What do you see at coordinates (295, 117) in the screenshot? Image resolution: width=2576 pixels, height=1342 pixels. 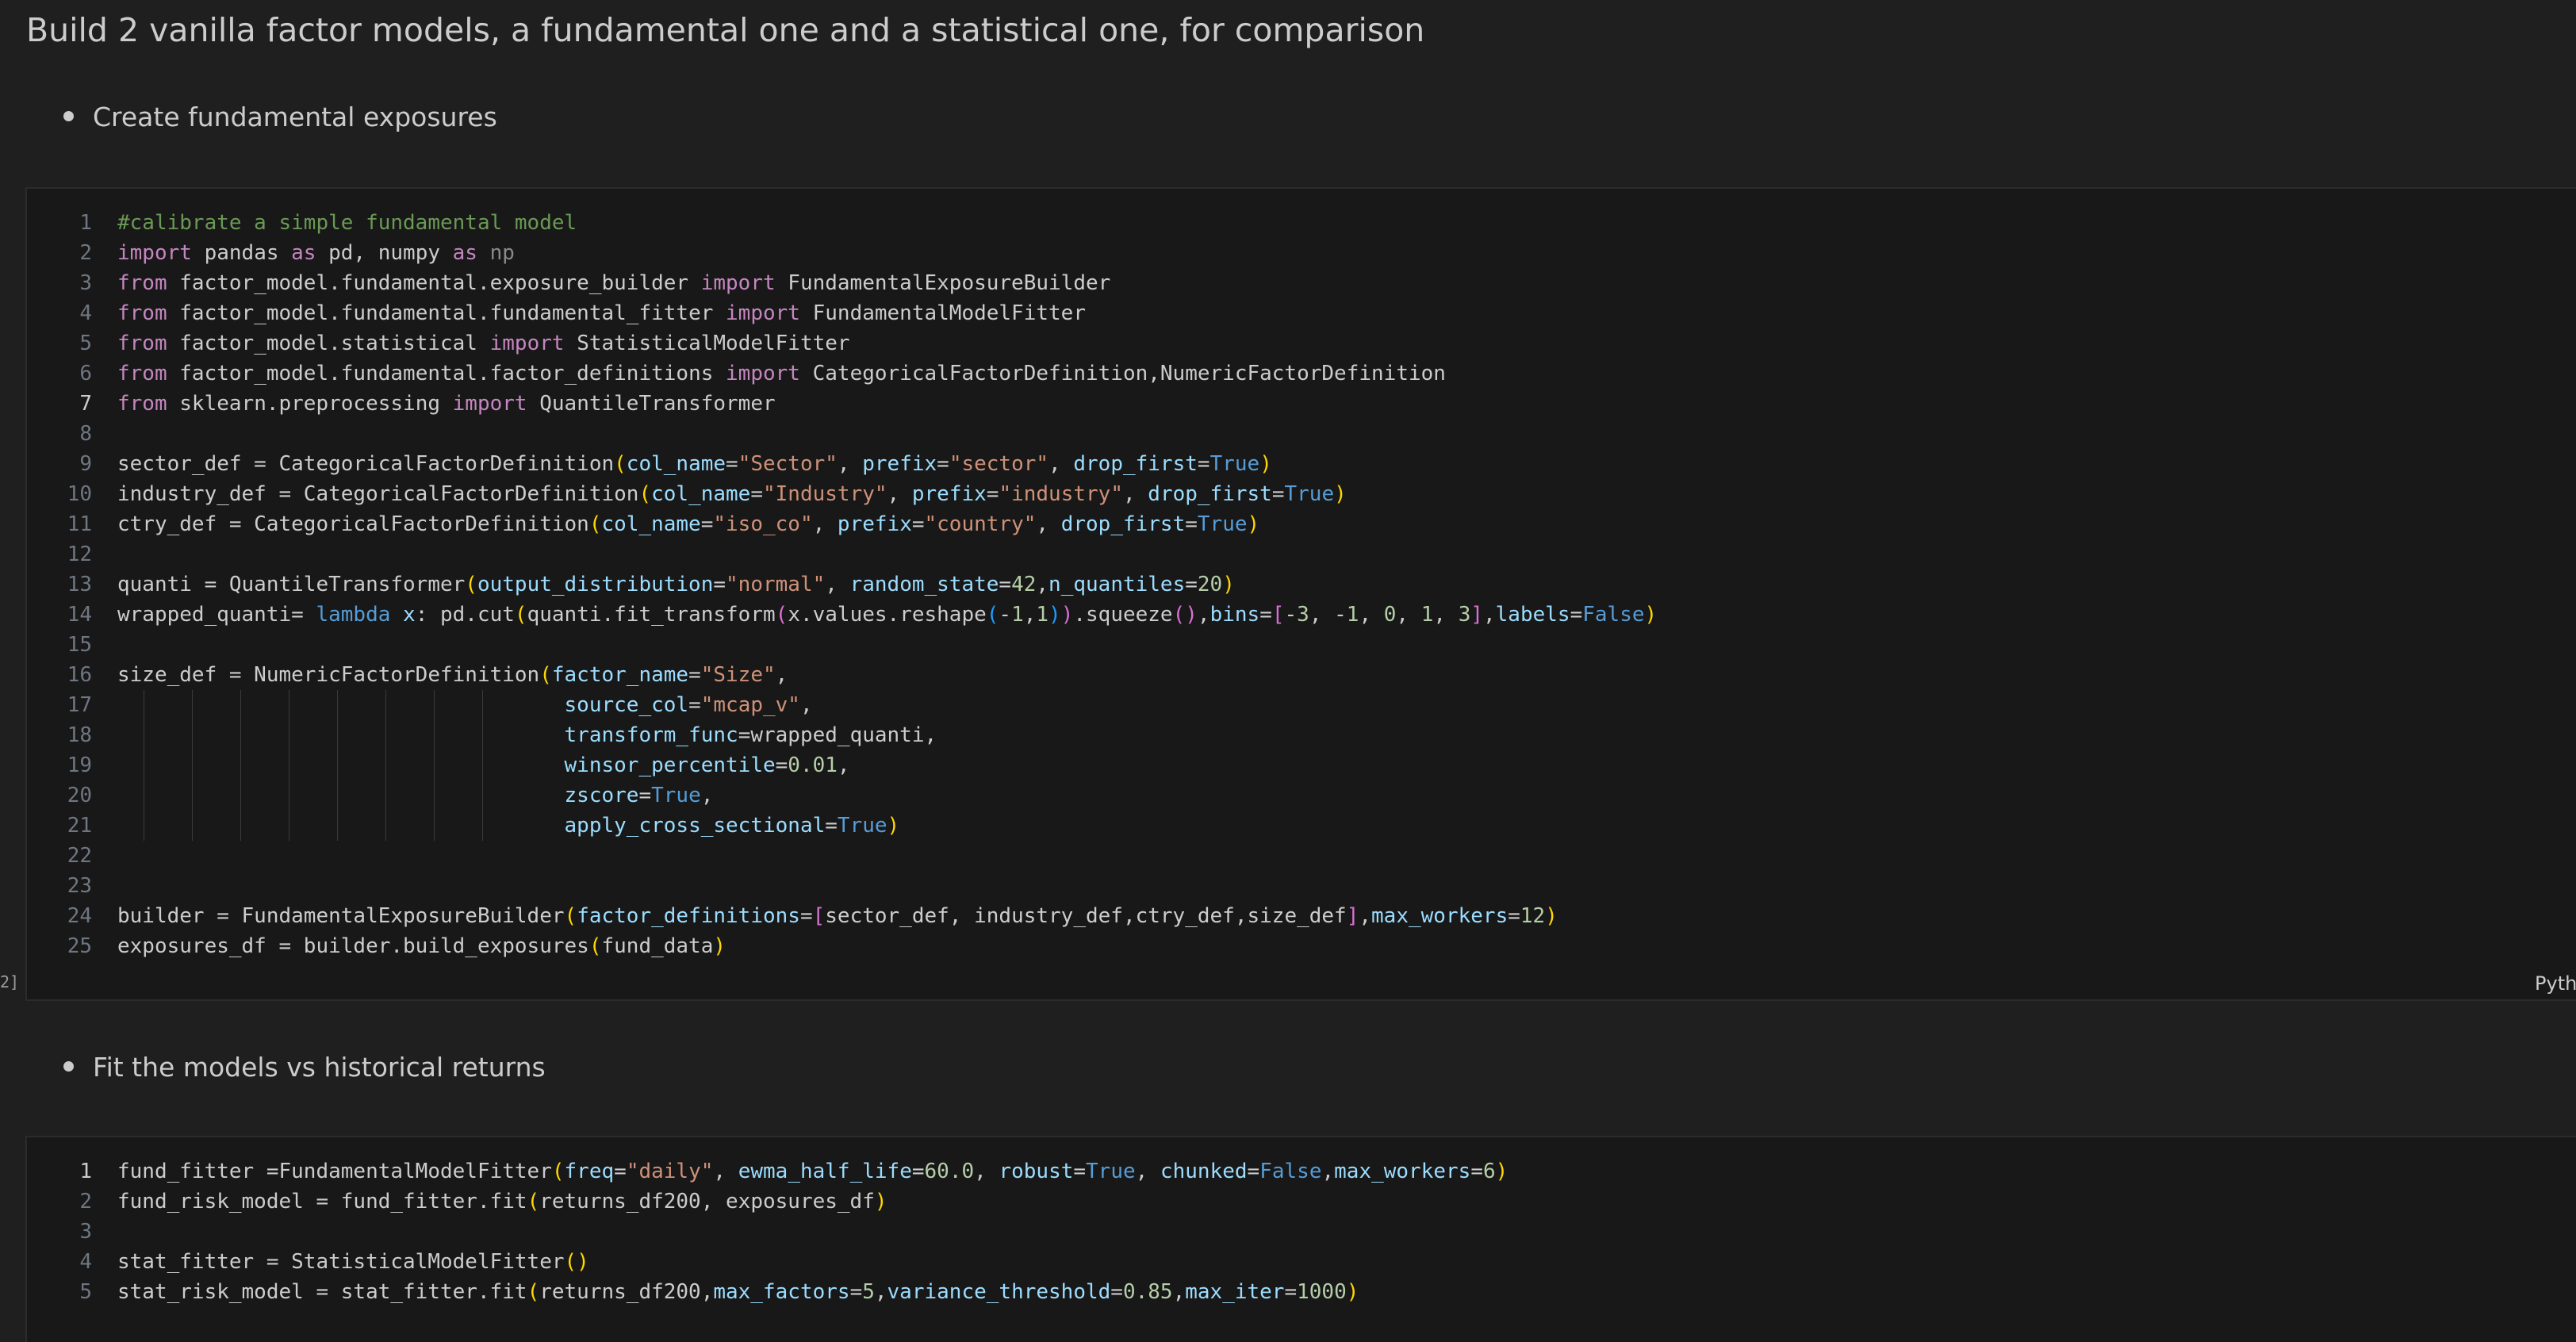 I see `bullet-text: Create fundamental exposures` at bounding box center [295, 117].